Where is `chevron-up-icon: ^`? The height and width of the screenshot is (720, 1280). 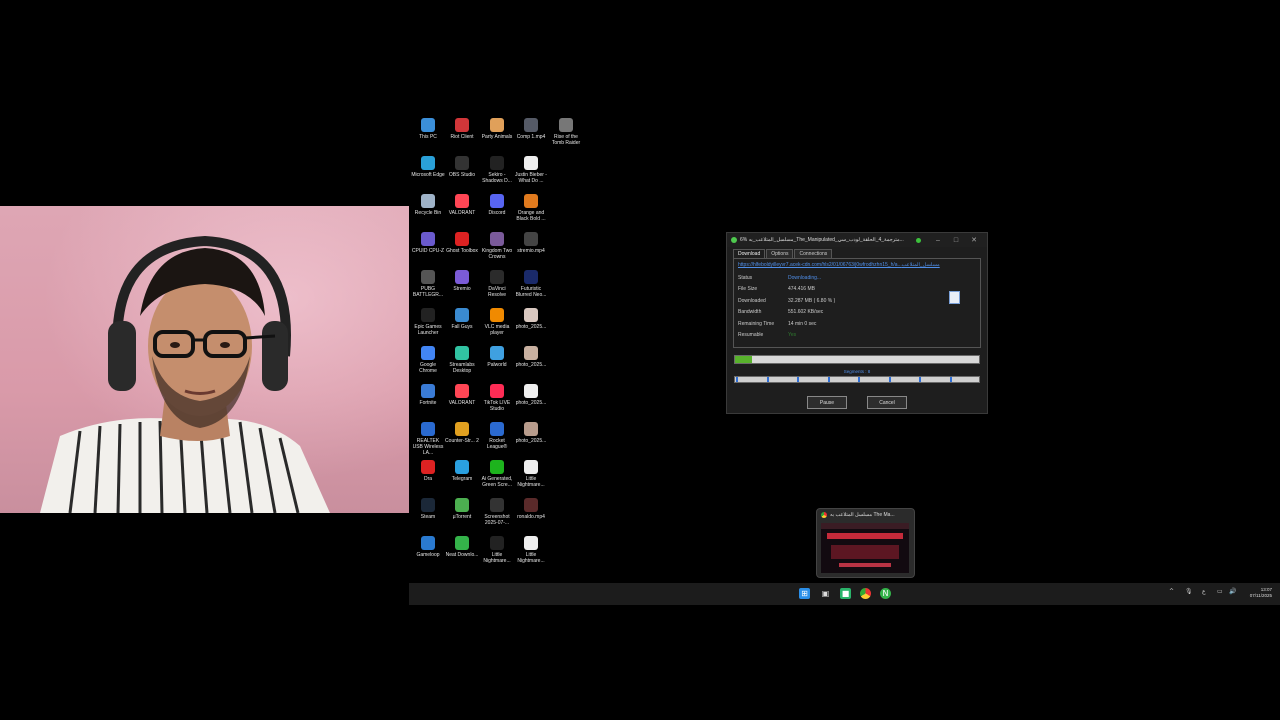
chevron-up-icon: ^ is located at coordinates (1171, 591).